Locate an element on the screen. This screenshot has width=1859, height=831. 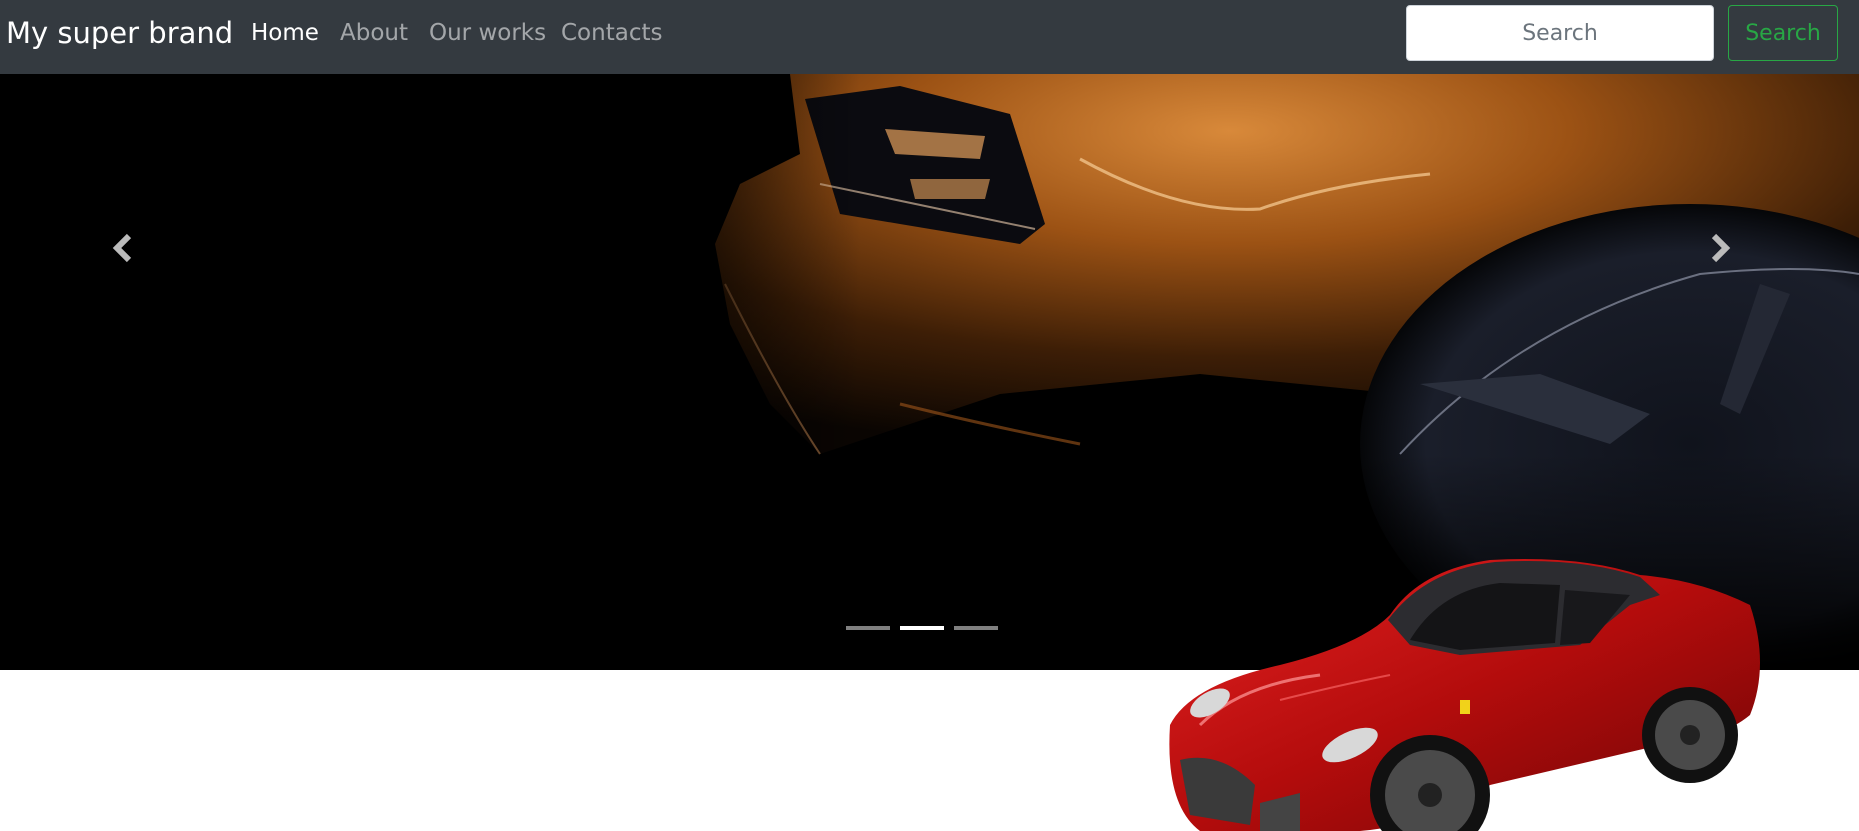
chevron-left-icon is located at coordinates (122, 248).